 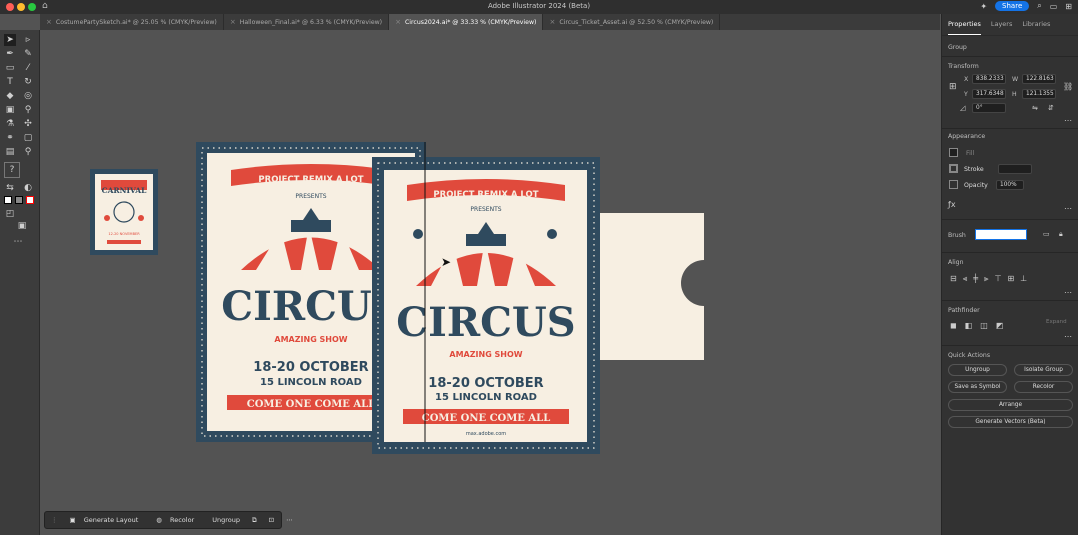 I want to click on opacity-swatch, so click(x=953, y=184).